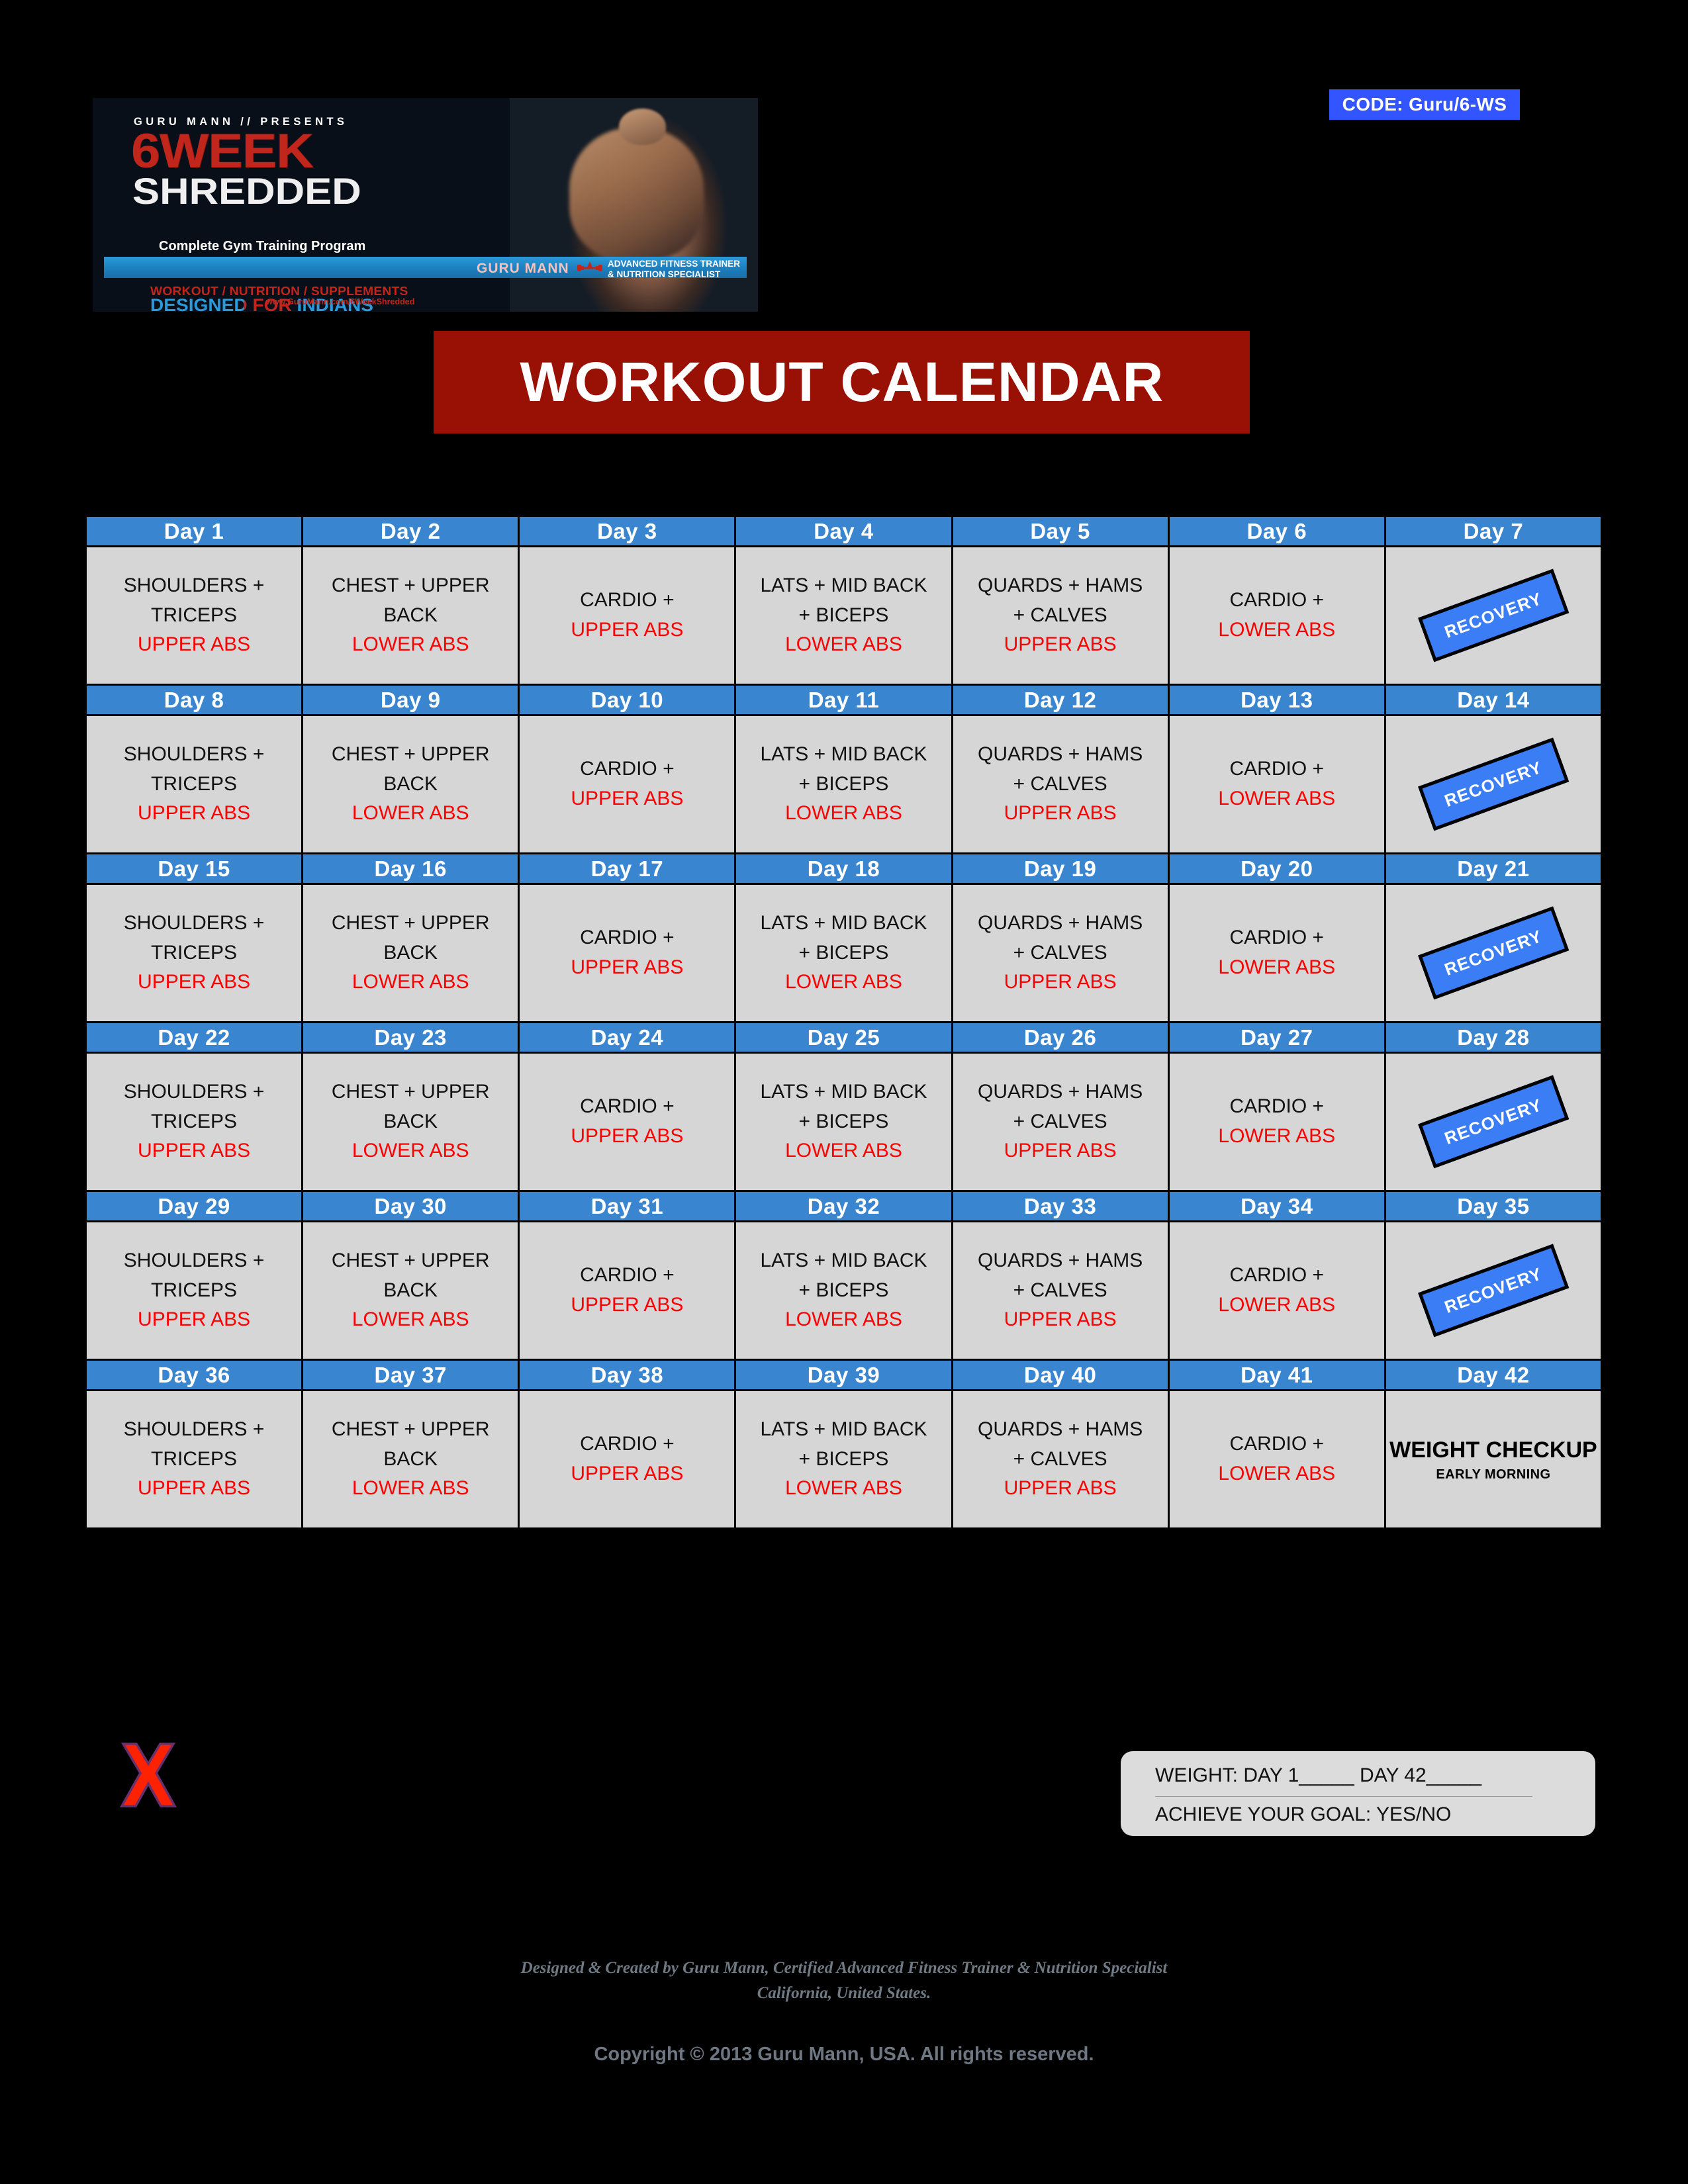 This screenshot has height=2184, width=1688. I want to click on day-header-cell: Day 35, so click(1493, 1206).